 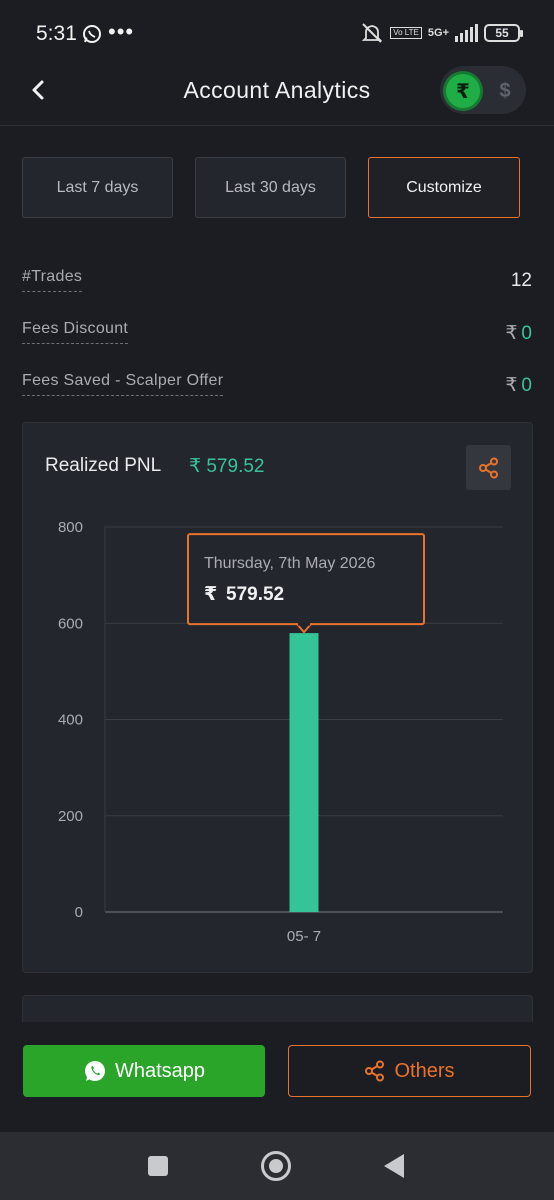 I want to click on y-tick-label: 200, so click(x=70, y=816).